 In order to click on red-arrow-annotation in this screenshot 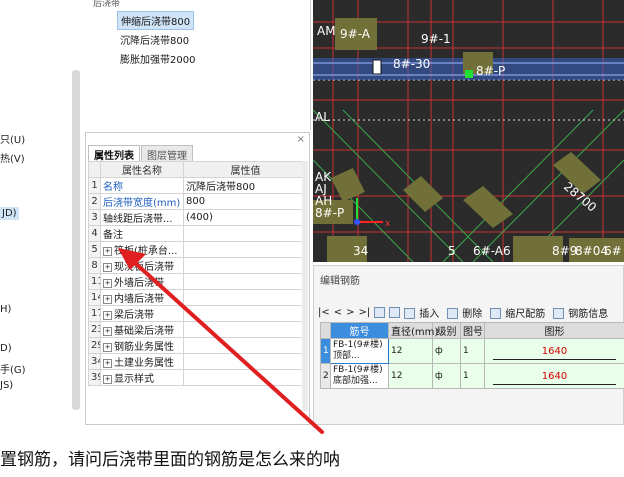, I will do `click(221, 341)`.